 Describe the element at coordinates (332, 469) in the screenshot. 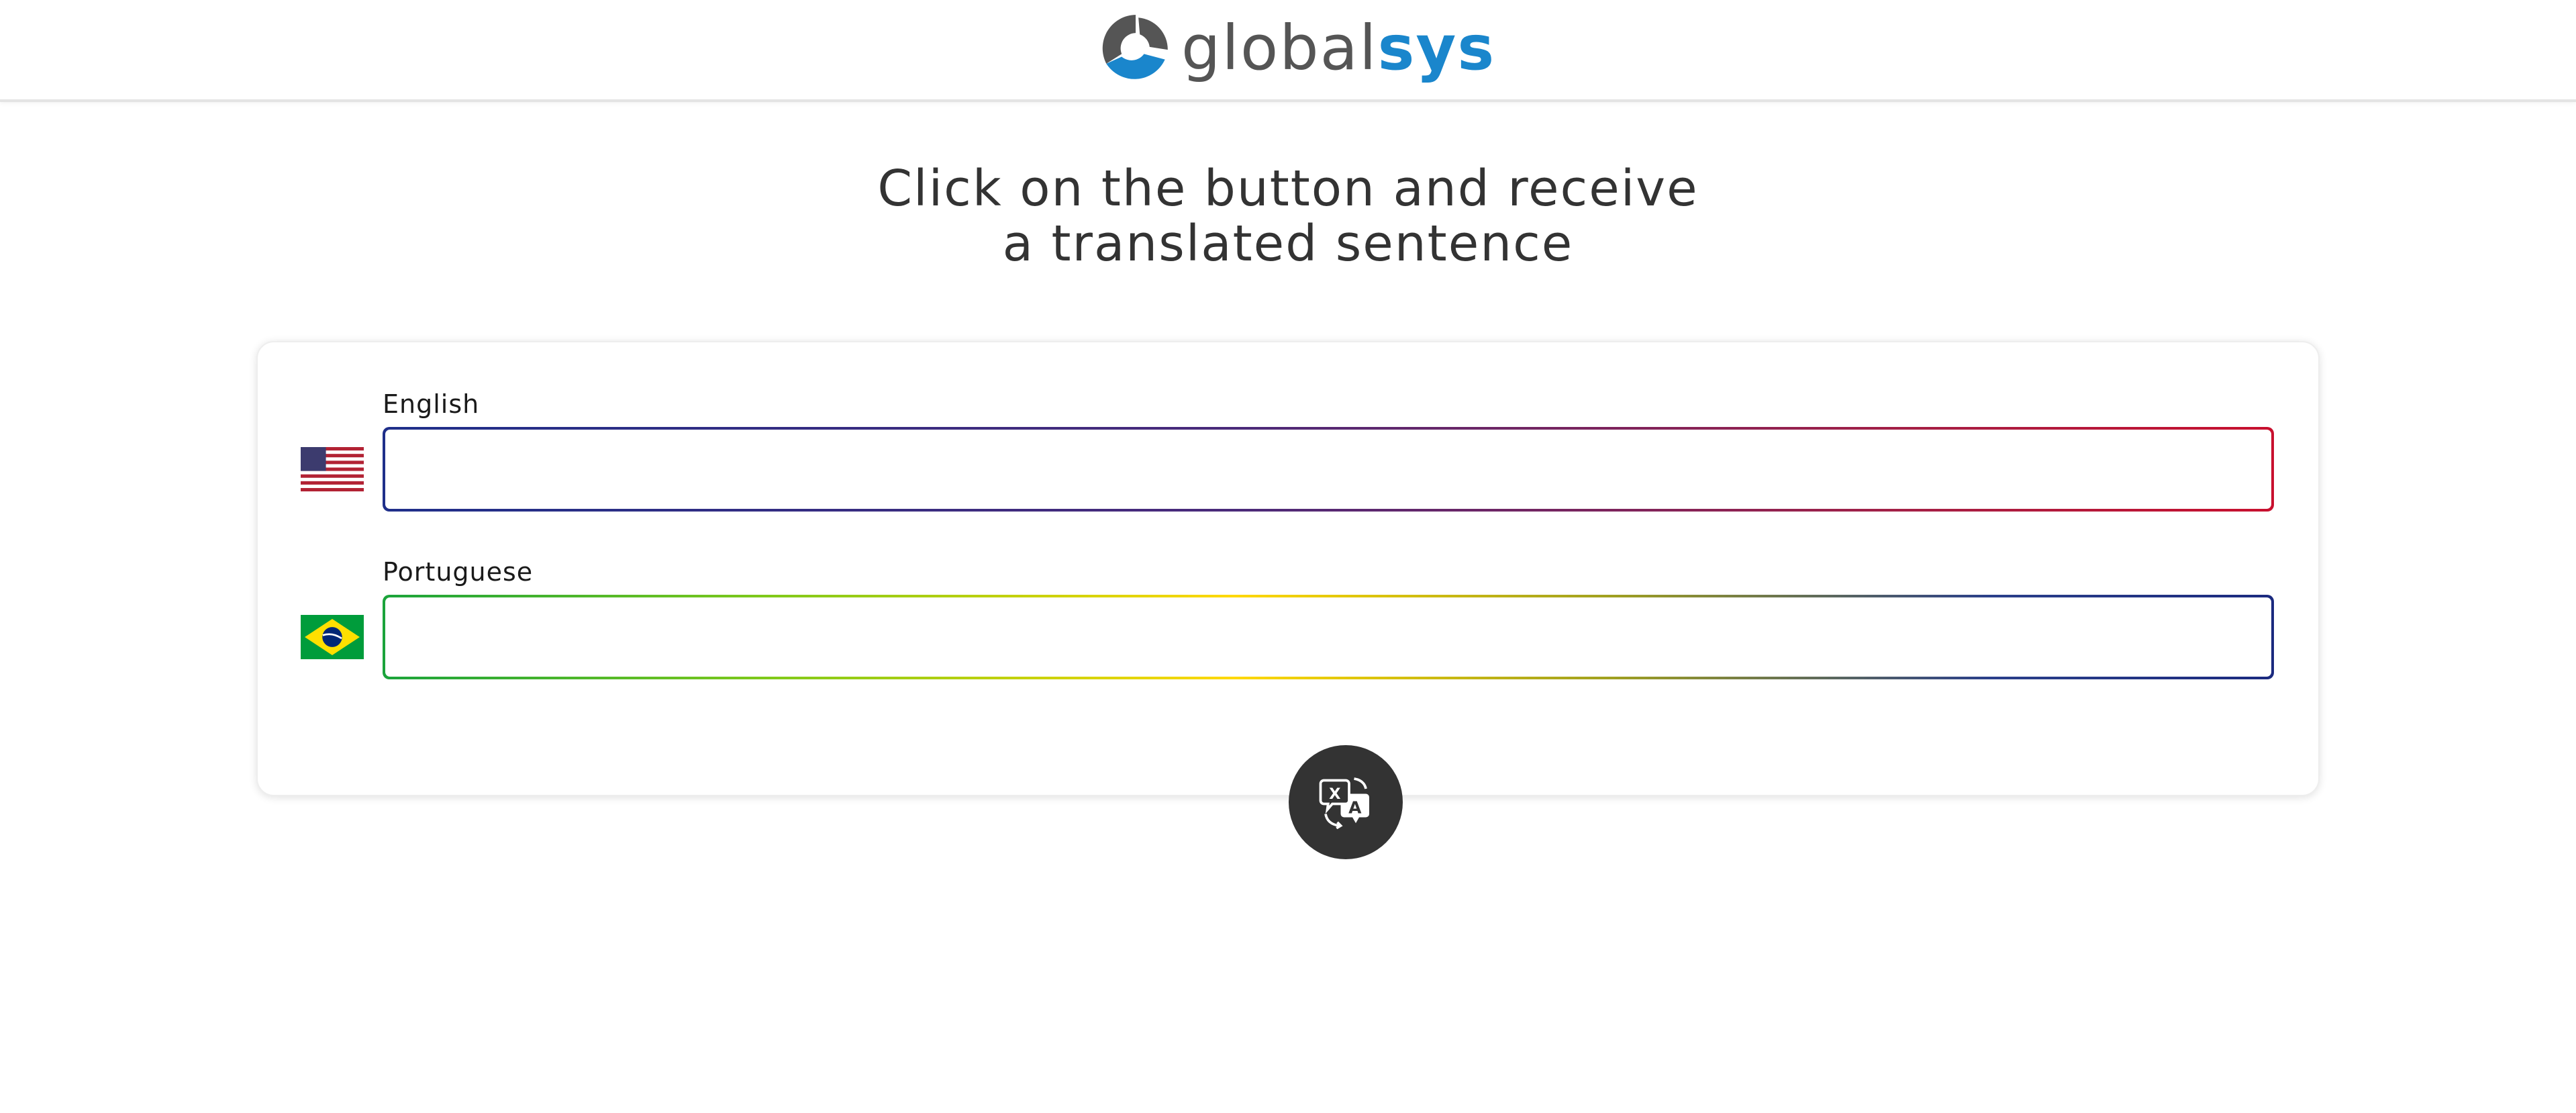

I see `us-flag-icon` at that location.